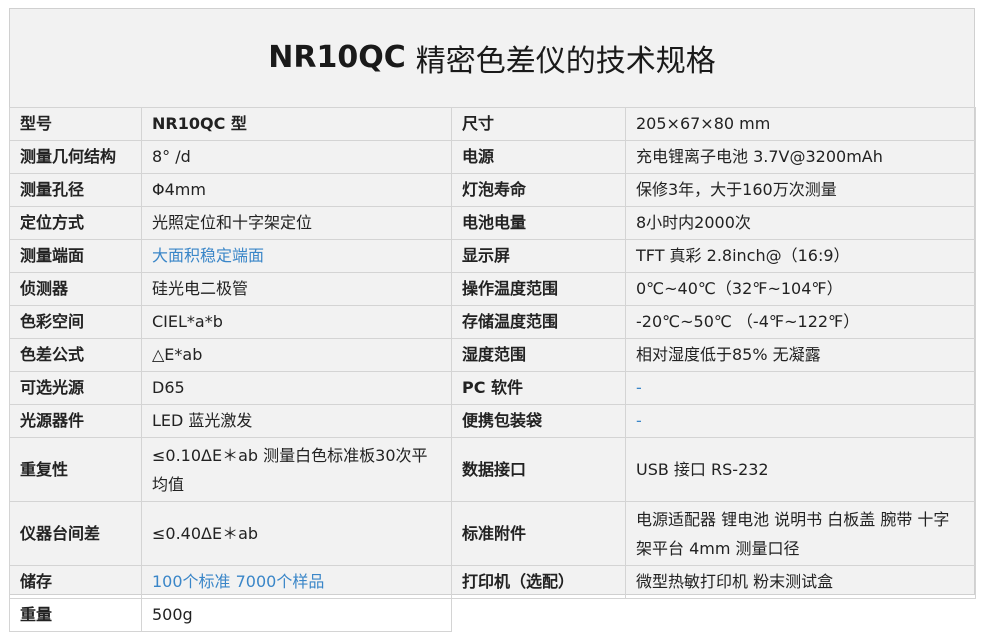 The height and width of the screenshot is (638, 985). Describe the element at coordinates (75, 256) in the screenshot. I see `spec-key: 测量端面` at that location.